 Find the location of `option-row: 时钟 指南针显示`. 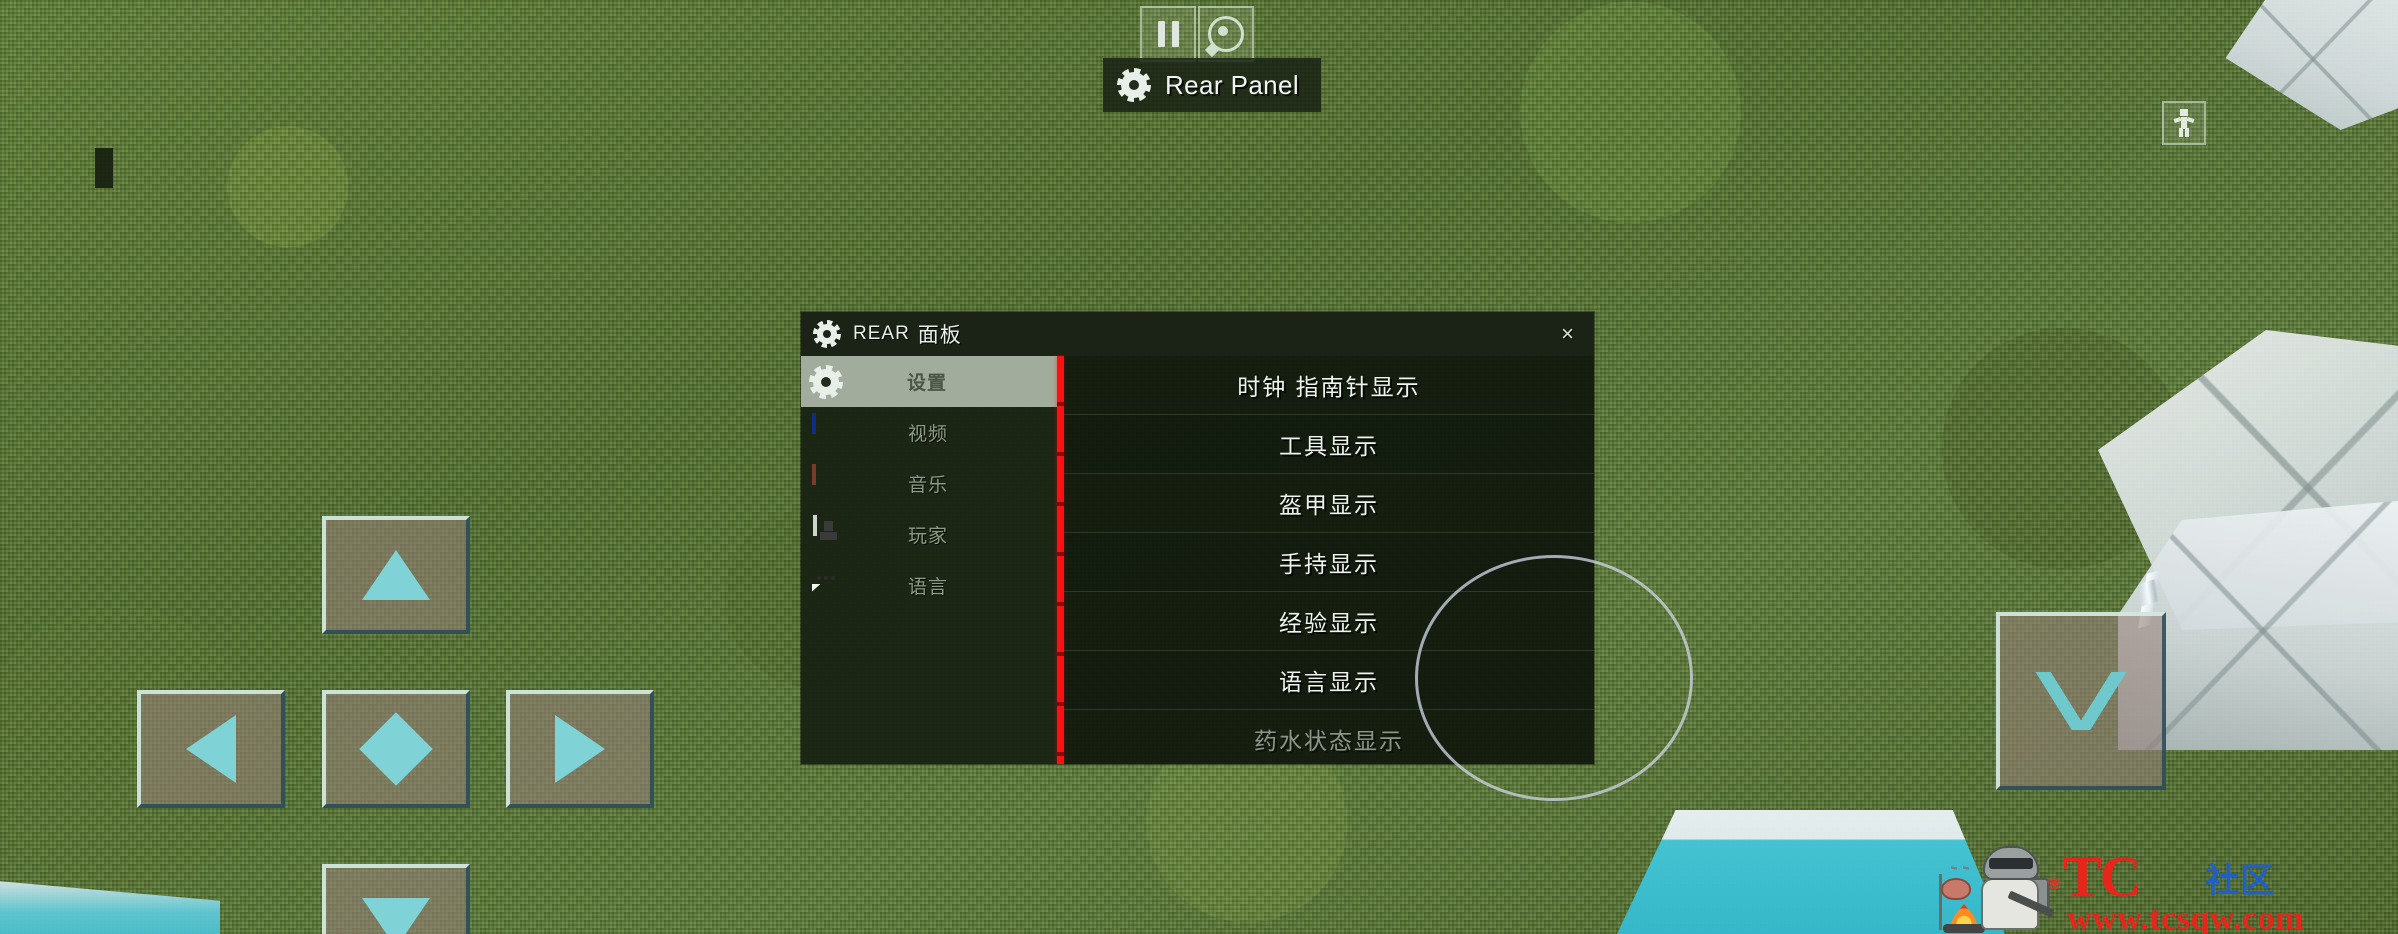

option-row: 时钟 指南针显示 is located at coordinates (1329, 385).